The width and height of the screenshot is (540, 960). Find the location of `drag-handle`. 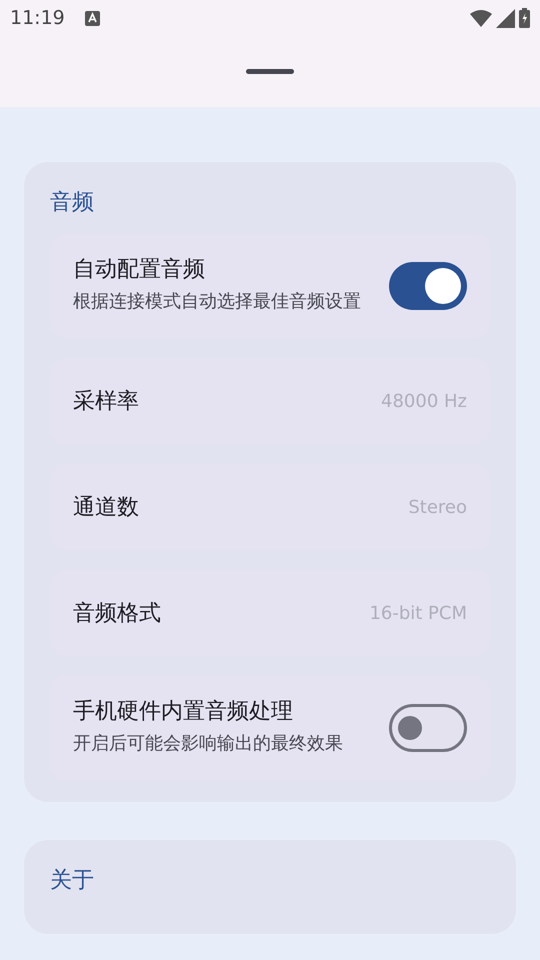

drag-handle is located at coordinates (270, 71).